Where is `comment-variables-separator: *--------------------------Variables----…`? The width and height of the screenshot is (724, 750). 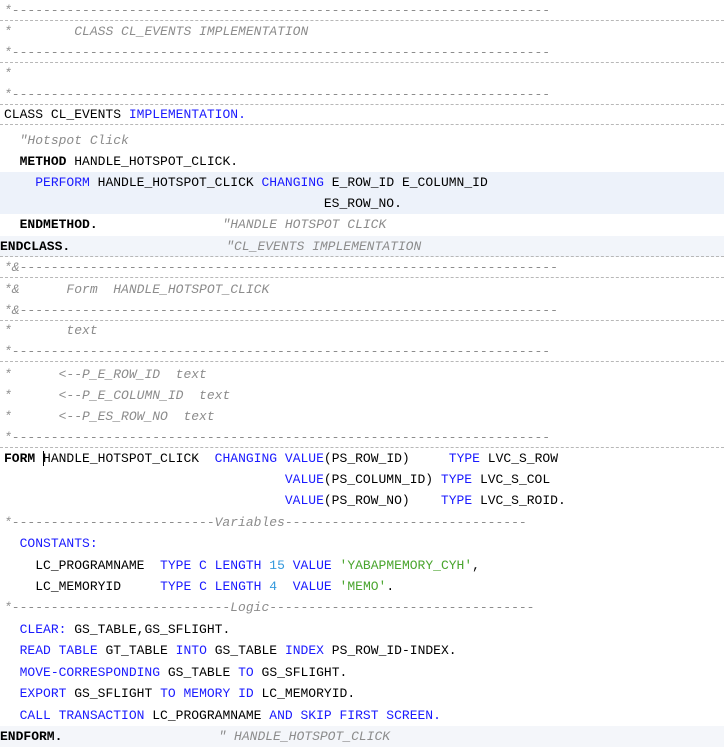 comment-variables-separator: *--------------------------Variables----… is located at coordinates (265, 522).